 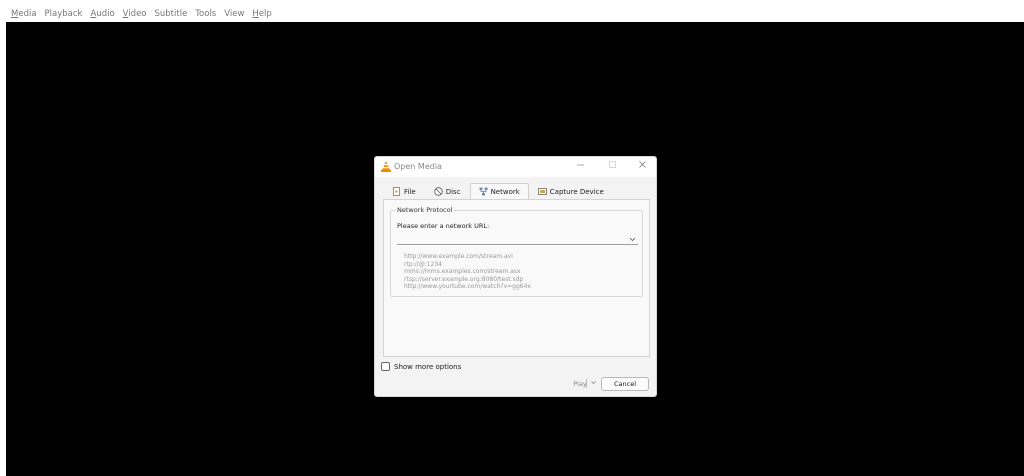 What do you see at coordinates (385, 366) in the screenshot?
I see `show-more-options-checkbox` at bounding box center [385, 366].